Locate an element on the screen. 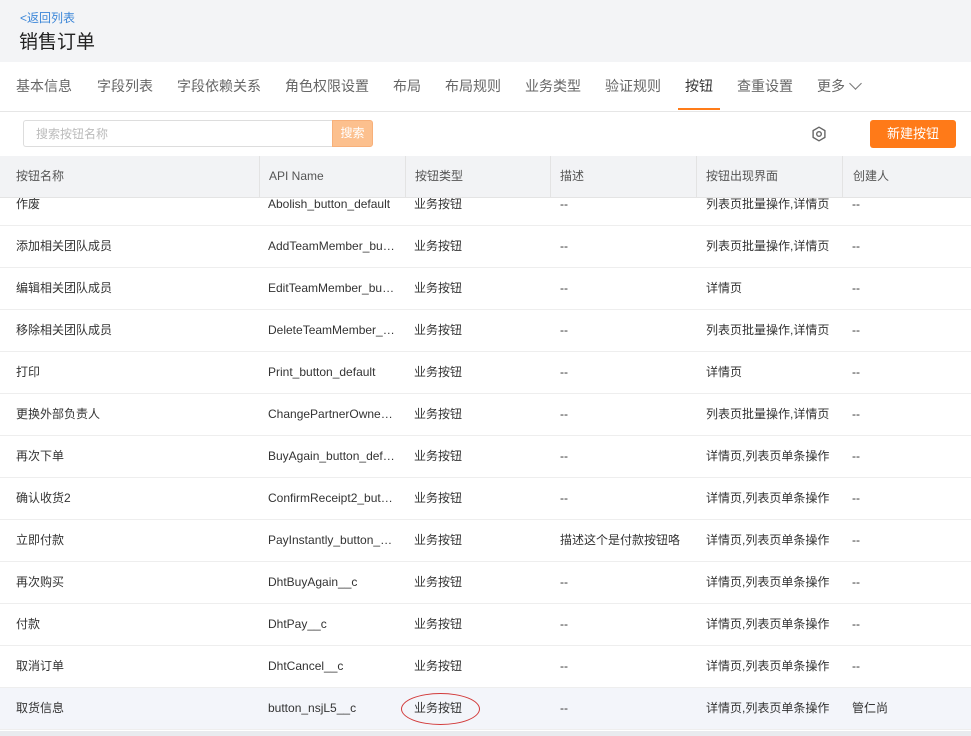  toolbar: 搜索 新建按钮 is located at coordinates (485, 134).